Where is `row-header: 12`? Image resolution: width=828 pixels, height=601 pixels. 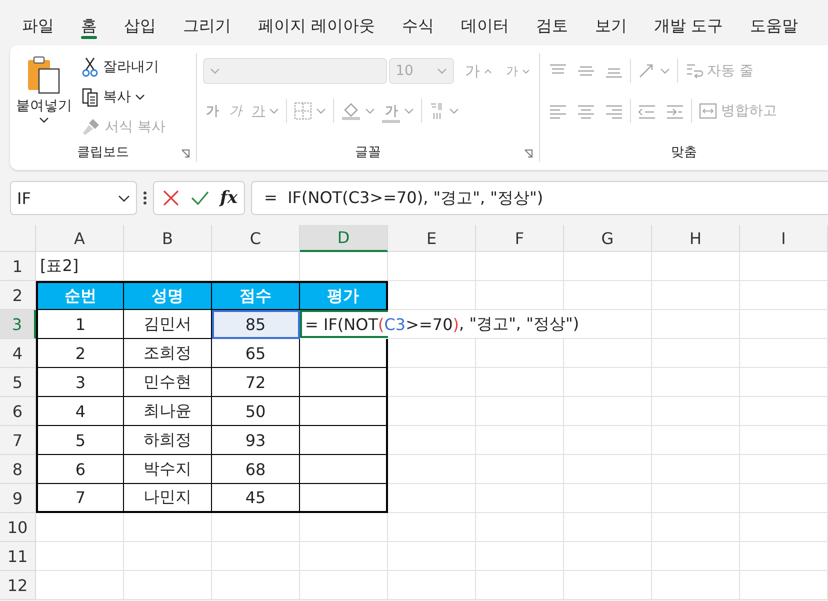
row-header: 12 is located at coordinates (18, 585).